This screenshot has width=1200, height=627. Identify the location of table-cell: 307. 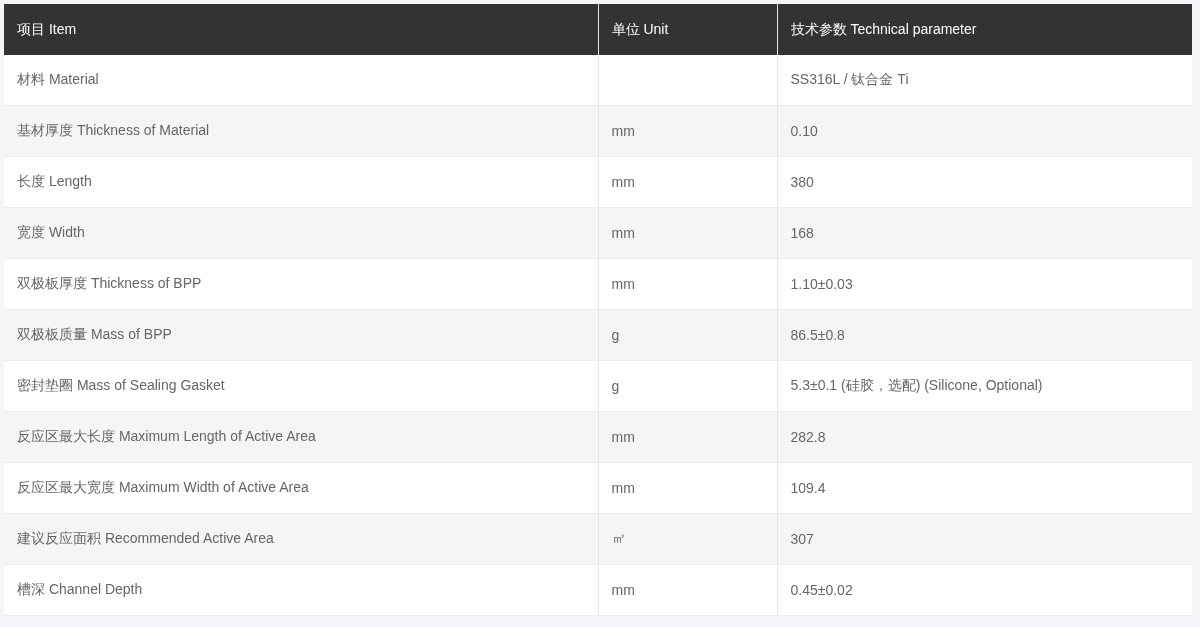
(984, 539).